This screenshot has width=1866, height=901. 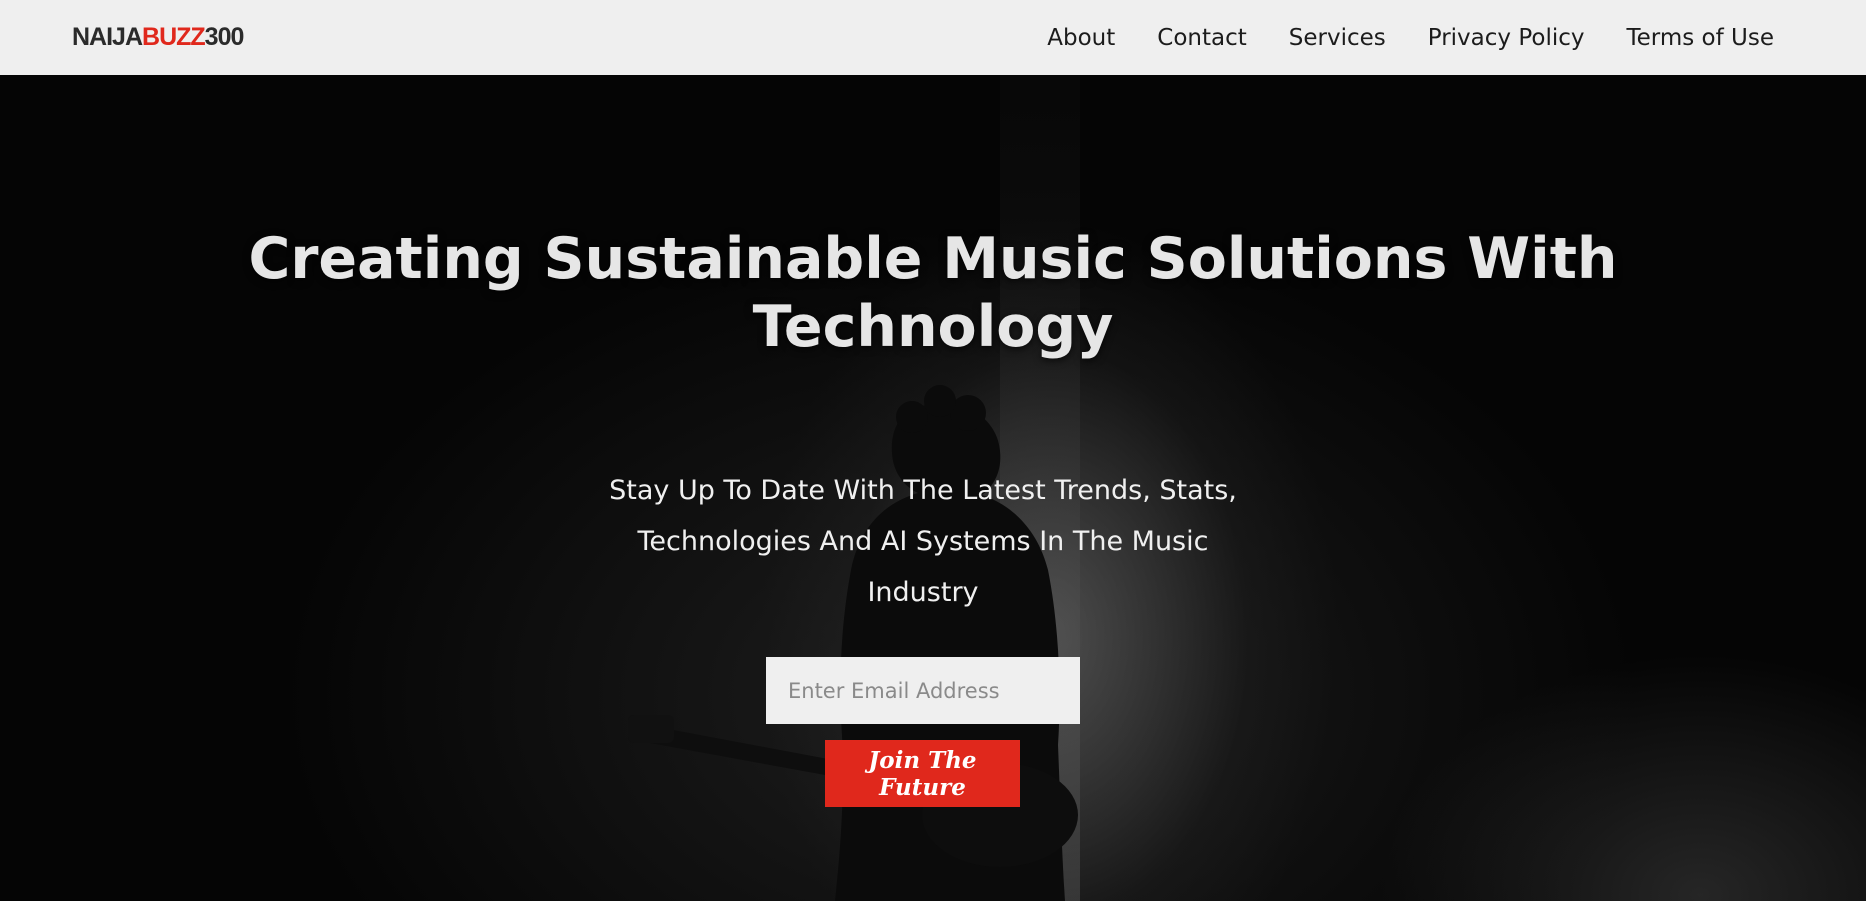 What do you see at coordinates (174, 37) in the screenshot?
I see `logo-part-buzz: BUZZ` at bounding box center [174, 37].